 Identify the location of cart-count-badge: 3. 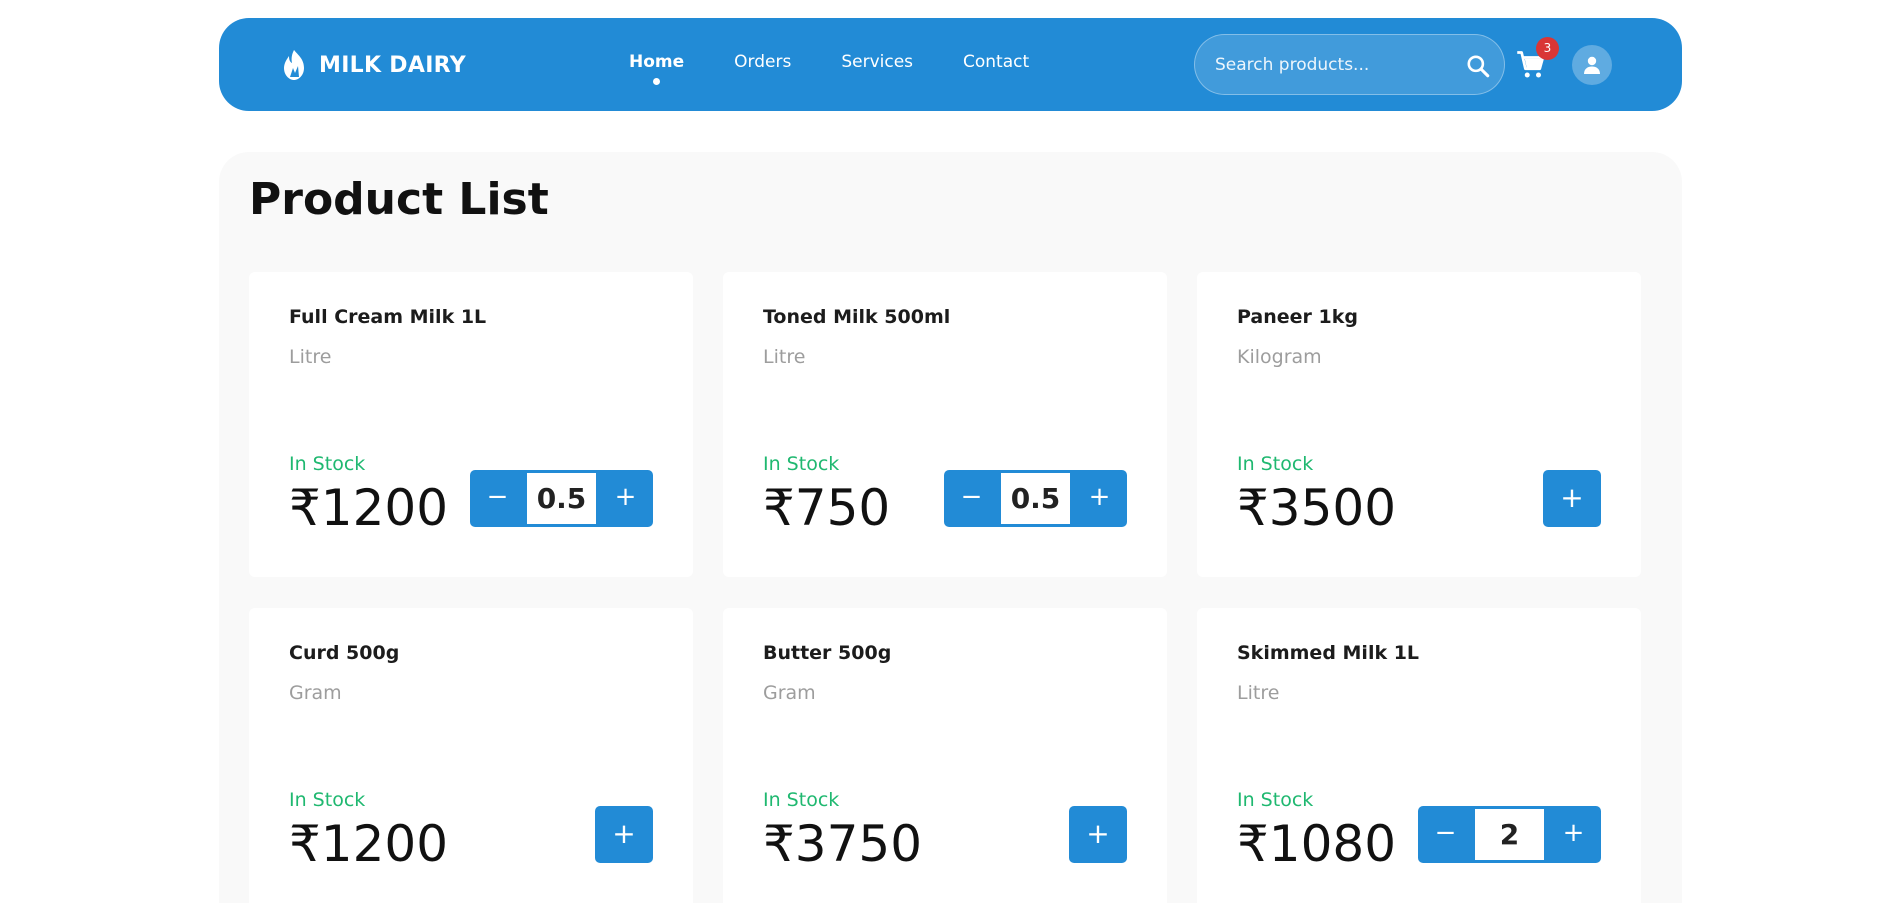
(1547, 48).